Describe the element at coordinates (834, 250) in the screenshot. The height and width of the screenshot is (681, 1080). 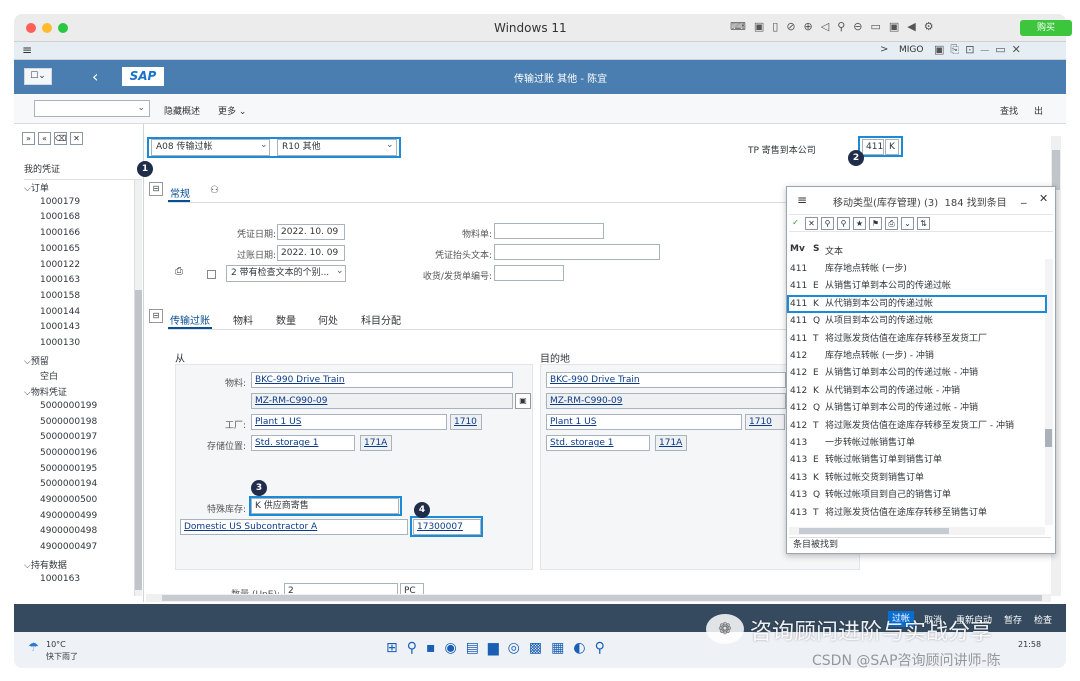
I see `col-text-header: 文本` at that location.